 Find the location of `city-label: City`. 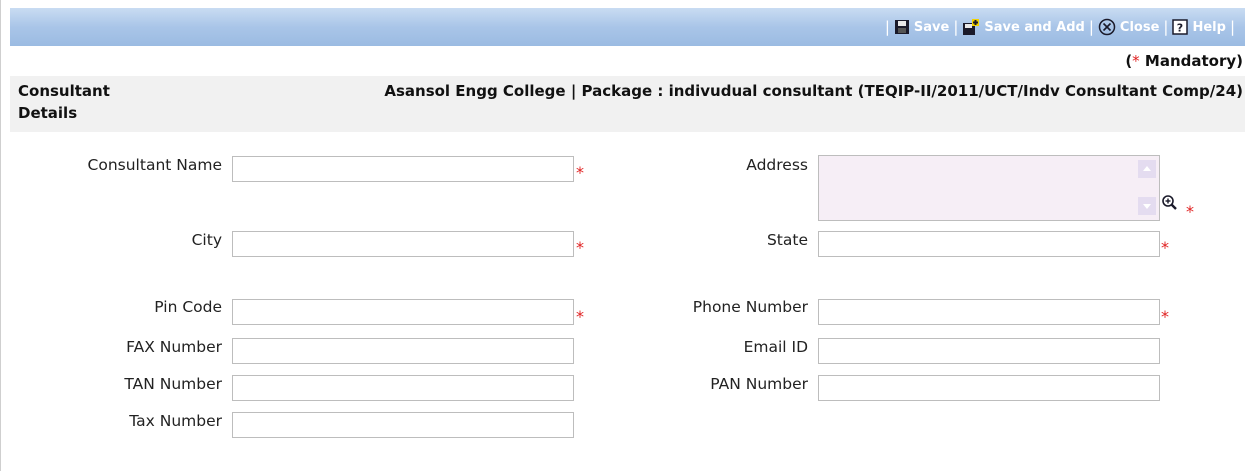

city-label: City is located at coordinates (206, 240).